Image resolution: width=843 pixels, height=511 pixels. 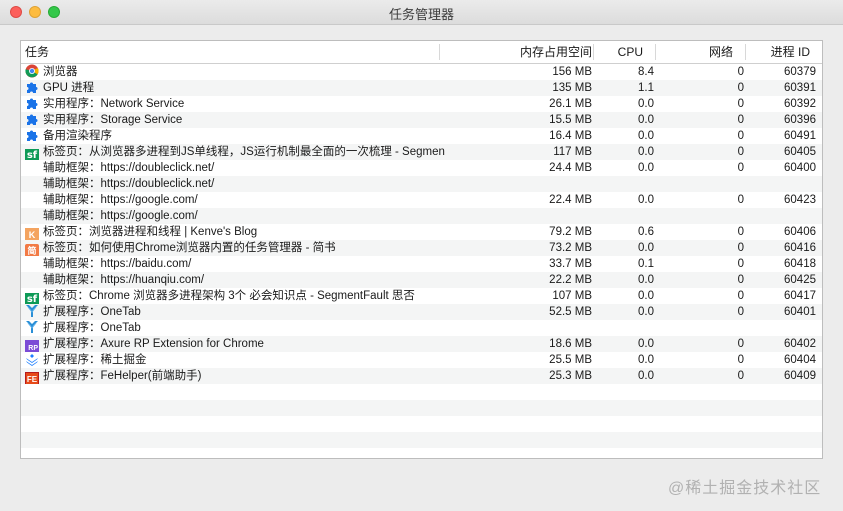 What do you see at coordinates (421, 200) in the screenshot?
I see `table-row: 辅助框架：https://google.com/22.4 MB 0.0 0 60423` at bounding box center [421, 200].